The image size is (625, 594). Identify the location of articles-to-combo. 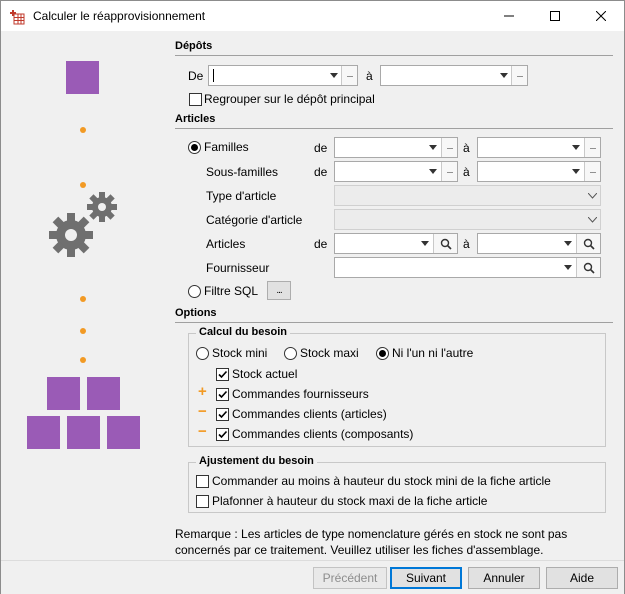
(539, 243).